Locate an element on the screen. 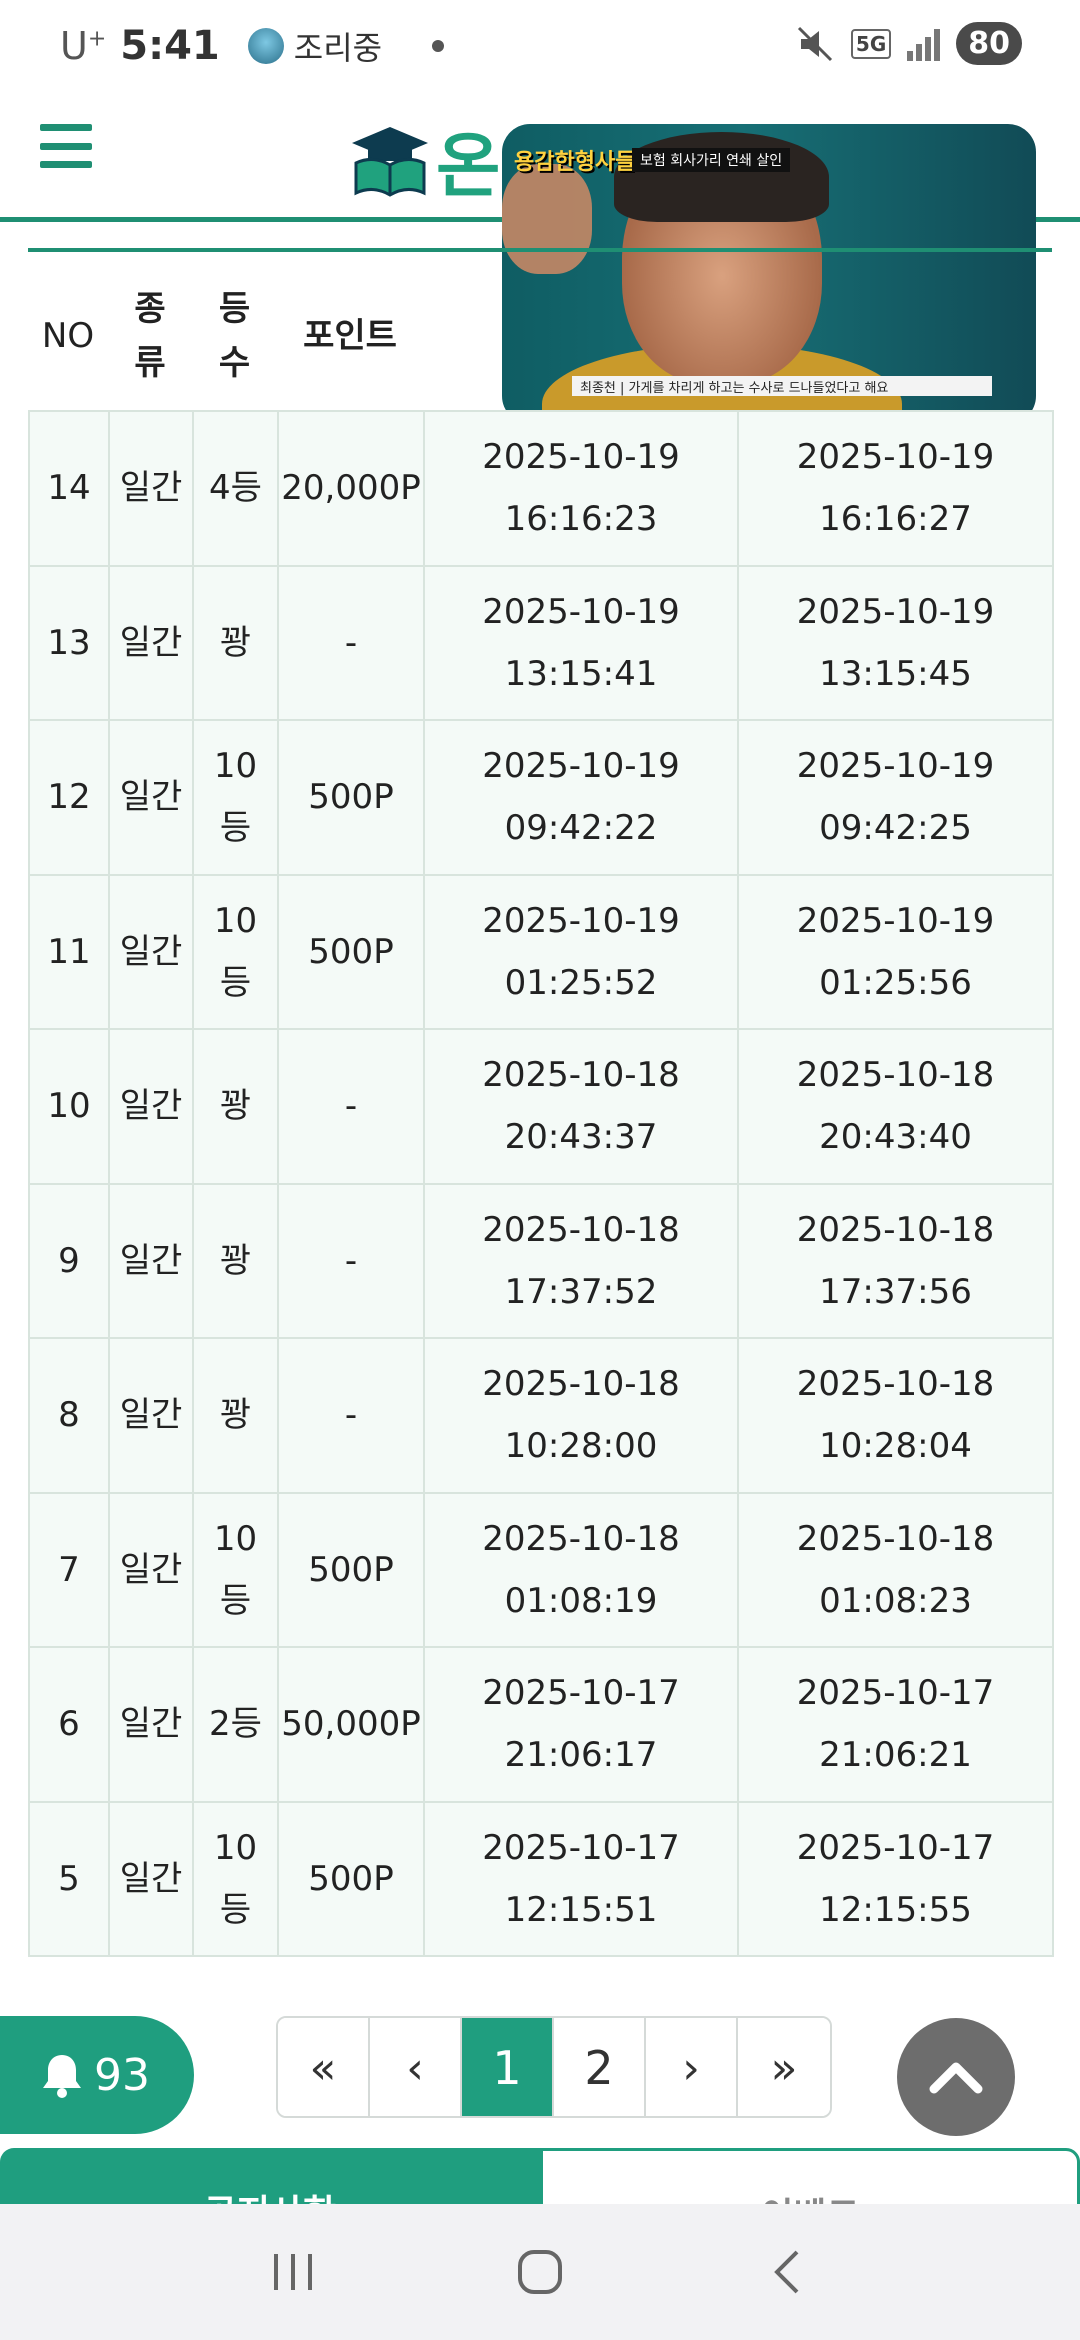 The width and height of the screenshot is (1080, 2340). row-no: 9 is located at coordinates (69, 1260).